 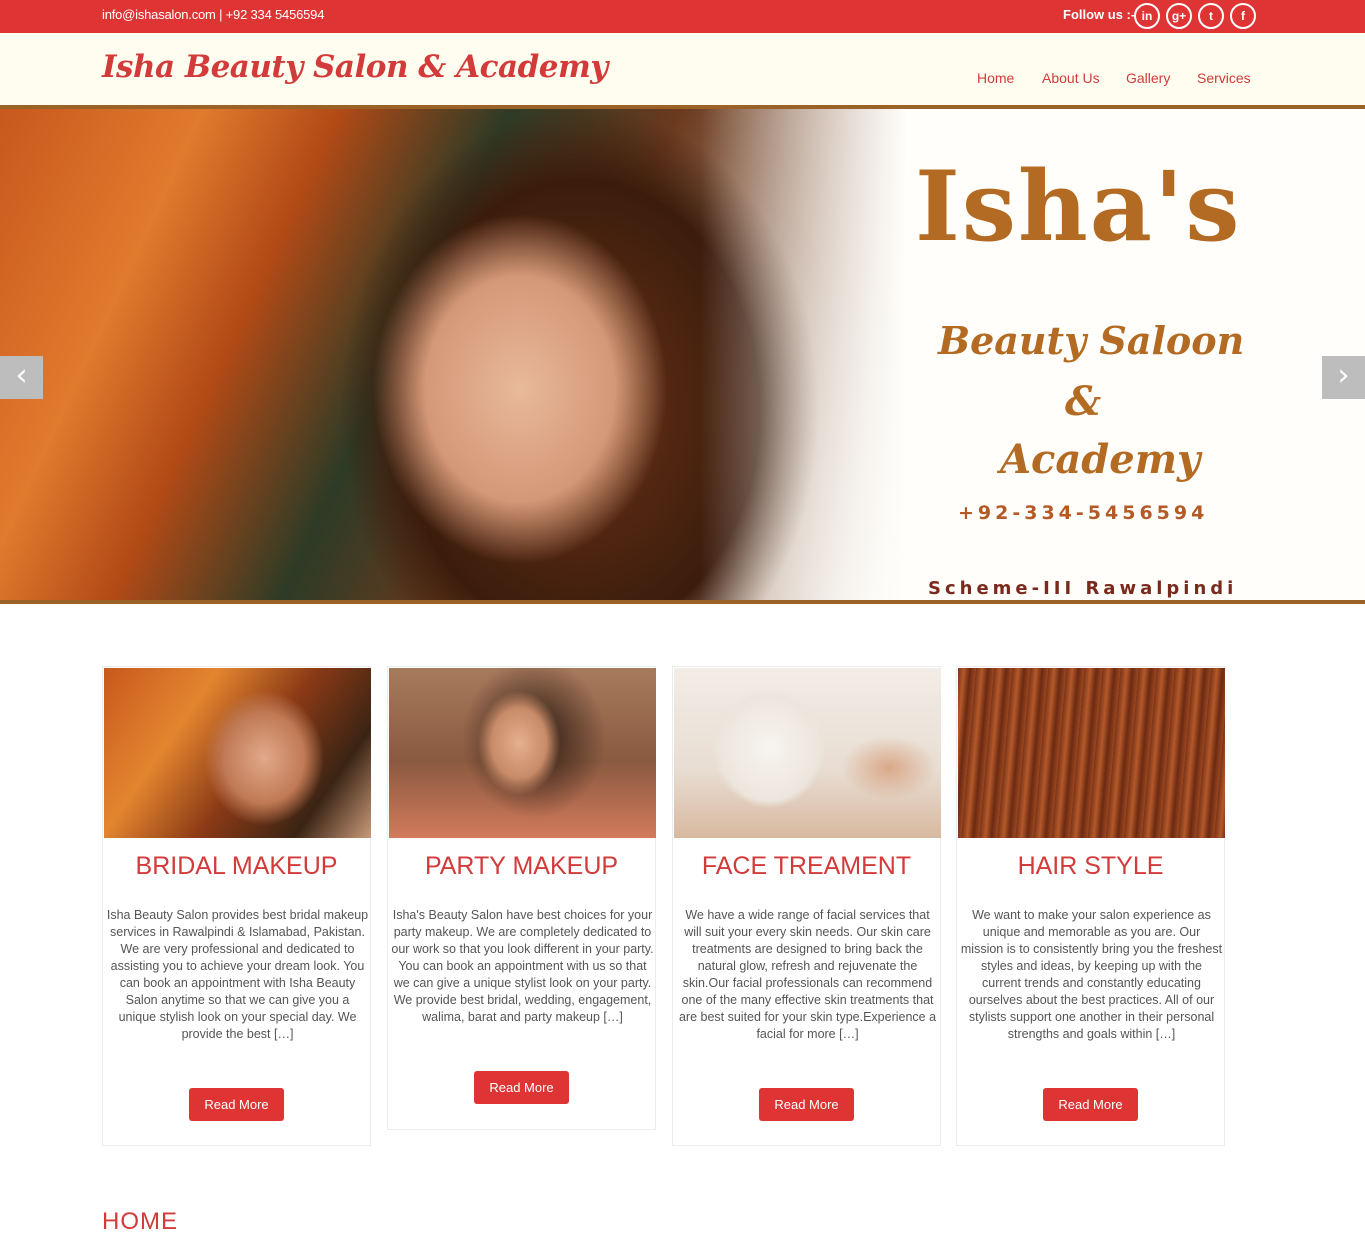 I want to click on slider-next-icon: ›, so click(x=1343, y=377).